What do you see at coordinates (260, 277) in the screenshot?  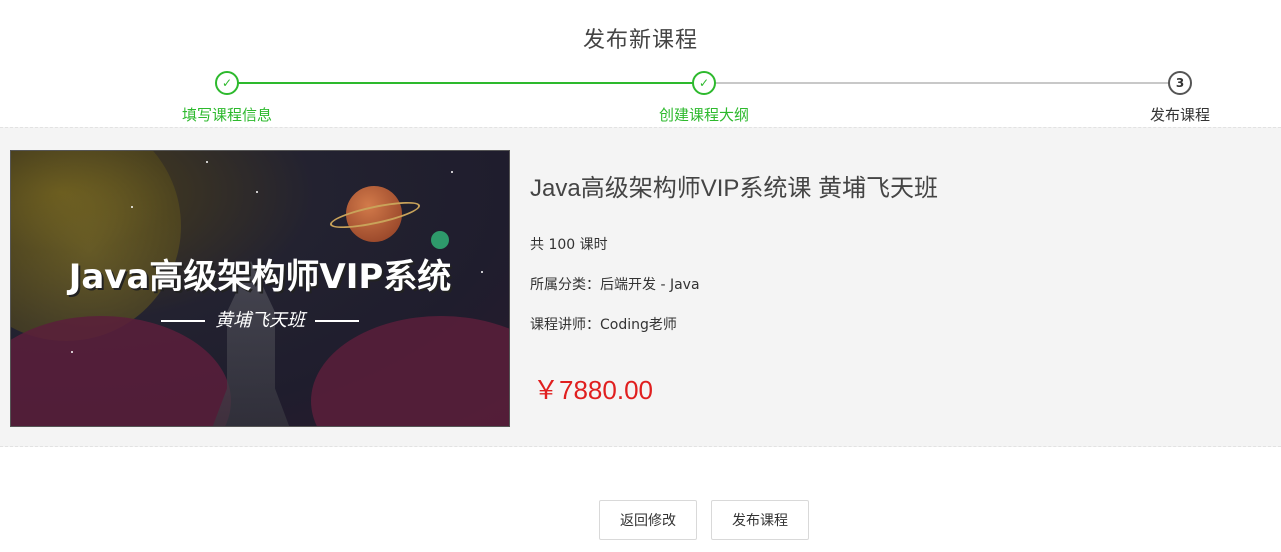 I see `cover-title: Java高级架构师VIP系统` at bounding box center [260, 277].